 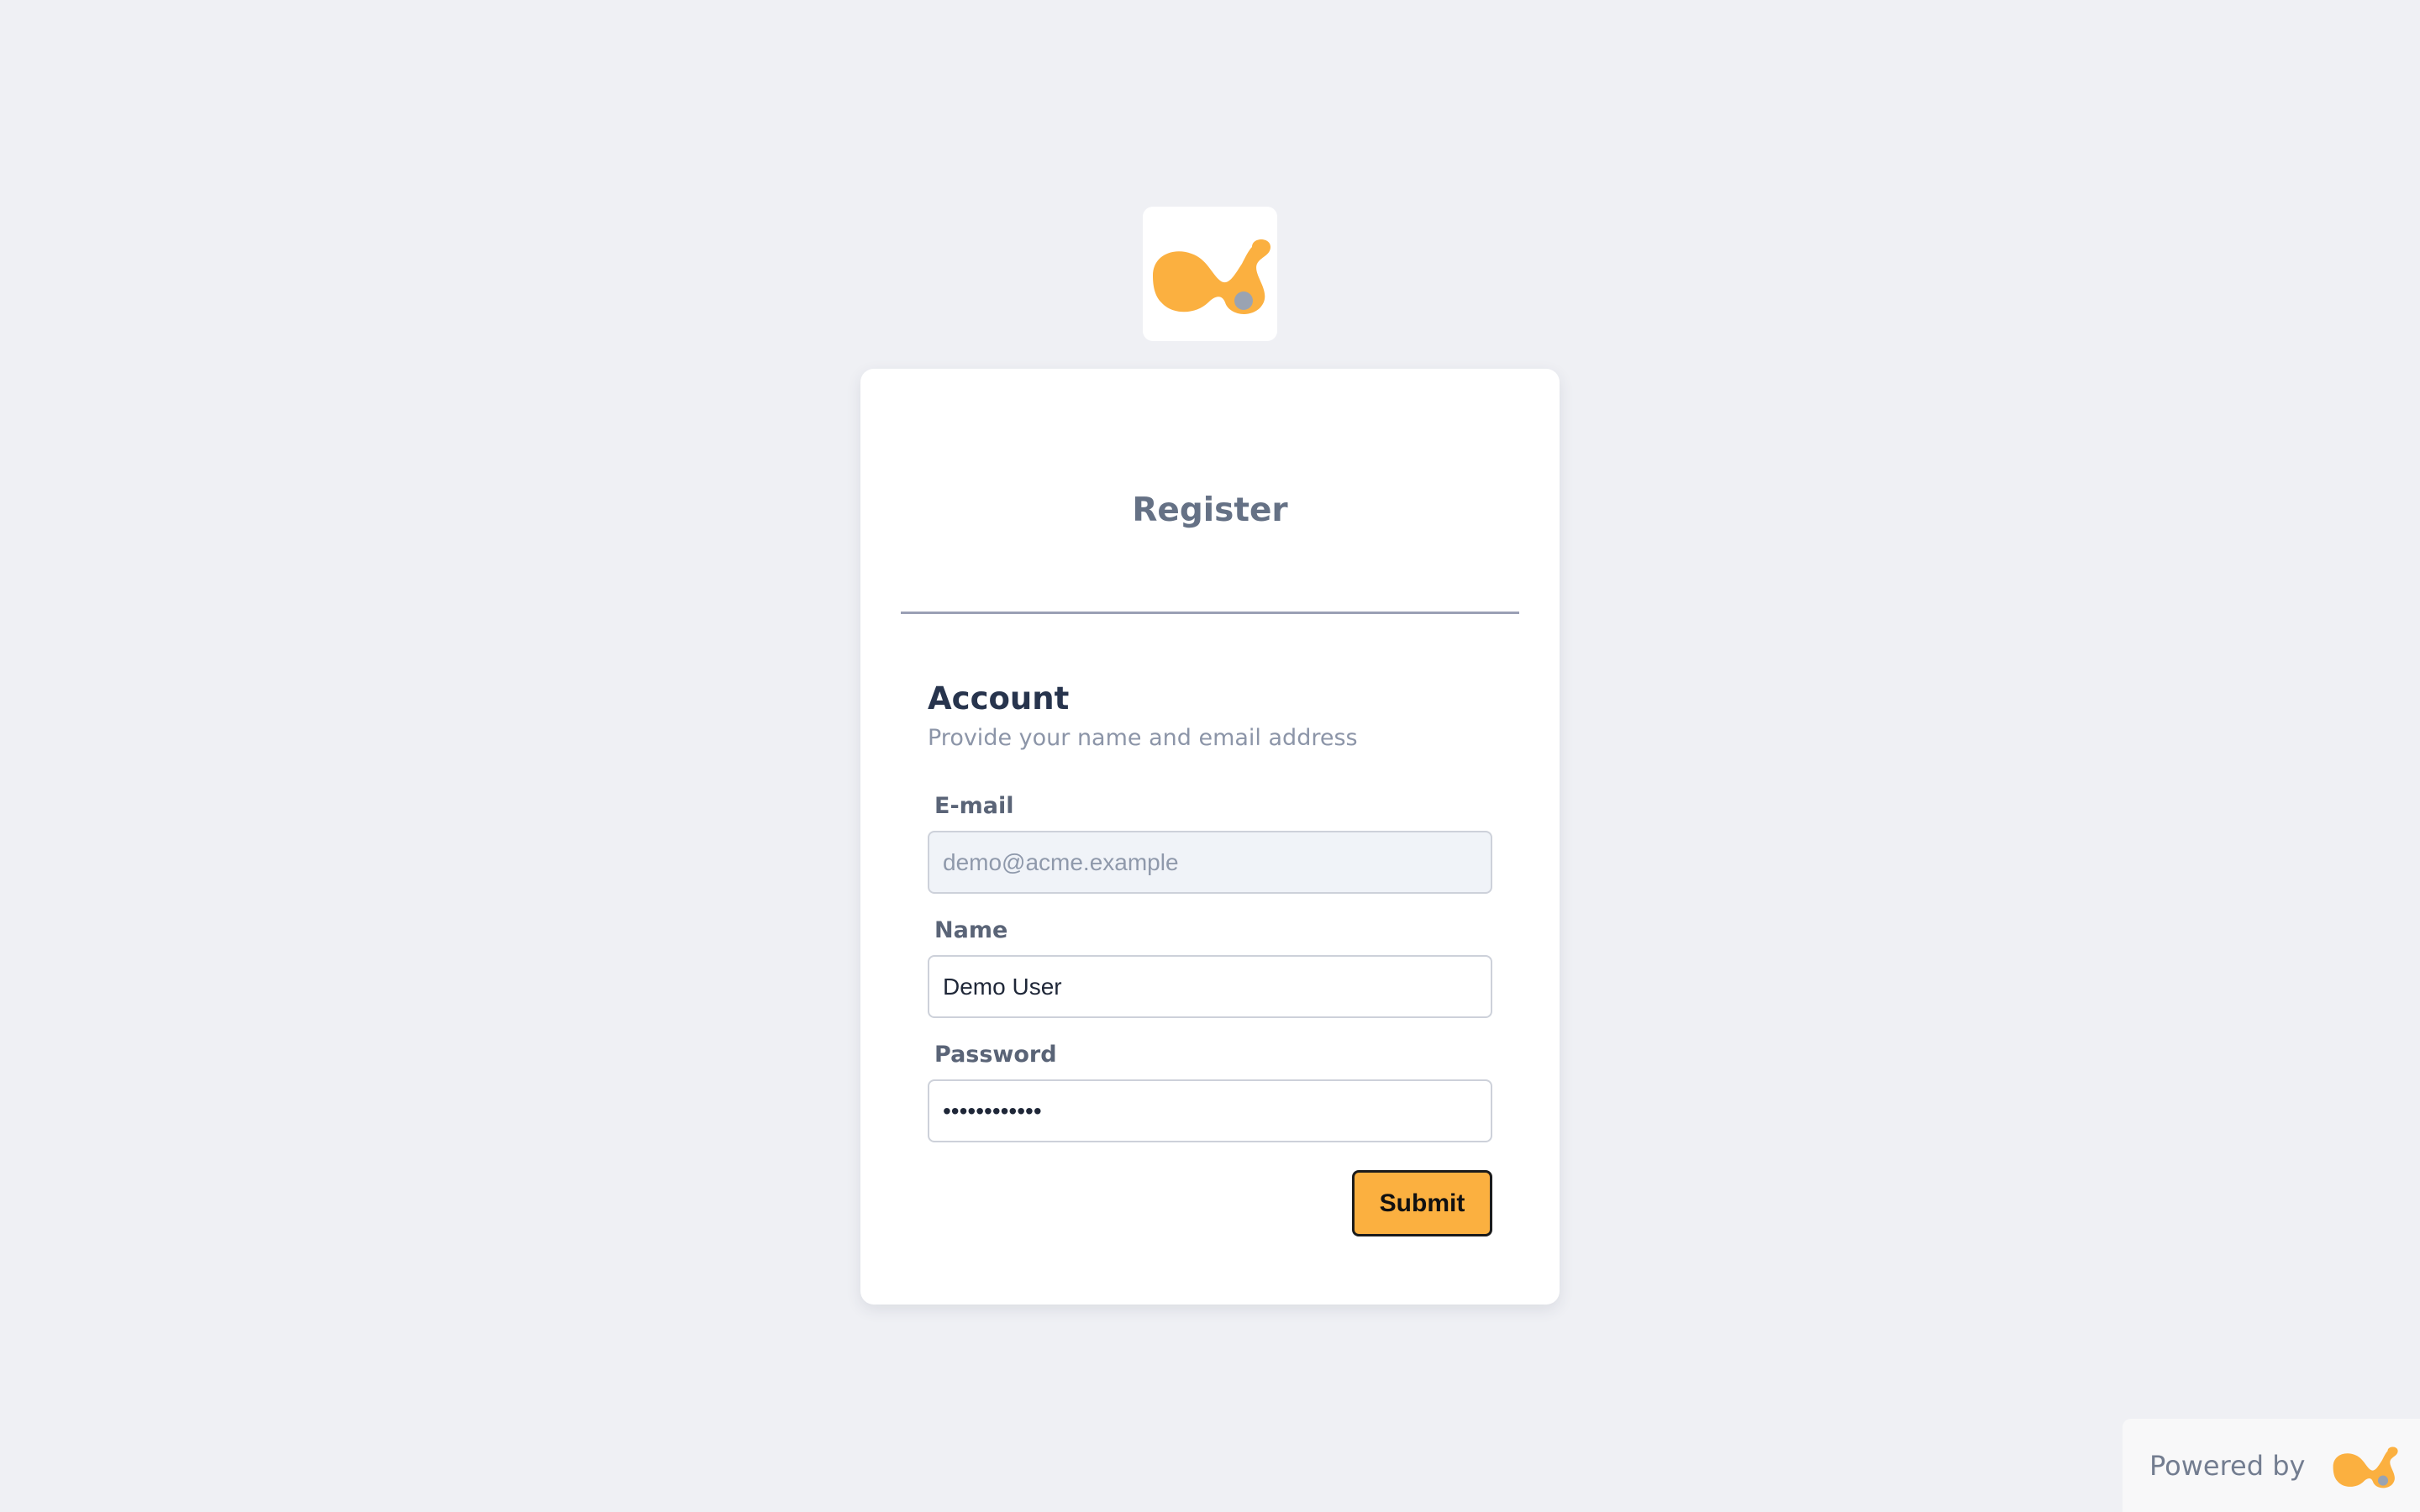 What do you see at coordinates (2366, 1467) in the screenshot?
I see `brand-logo-small-icon` at bounding box center [2366, 1467].